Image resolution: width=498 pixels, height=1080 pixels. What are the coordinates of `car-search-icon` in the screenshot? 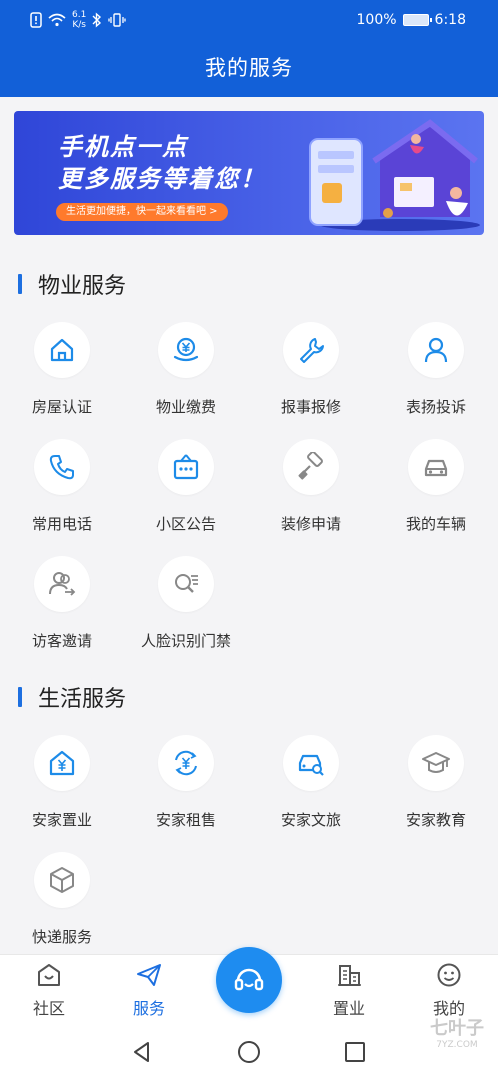 It's located at (311, 765).